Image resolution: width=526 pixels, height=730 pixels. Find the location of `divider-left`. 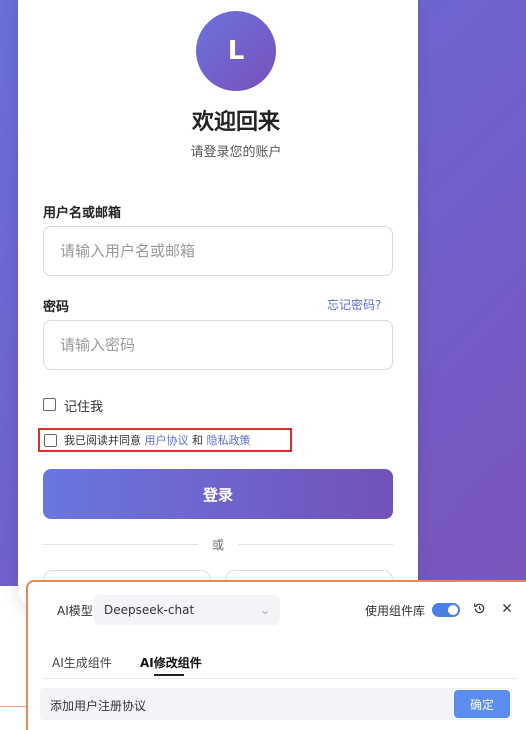

divider-left is located at coordinates (120, 544).